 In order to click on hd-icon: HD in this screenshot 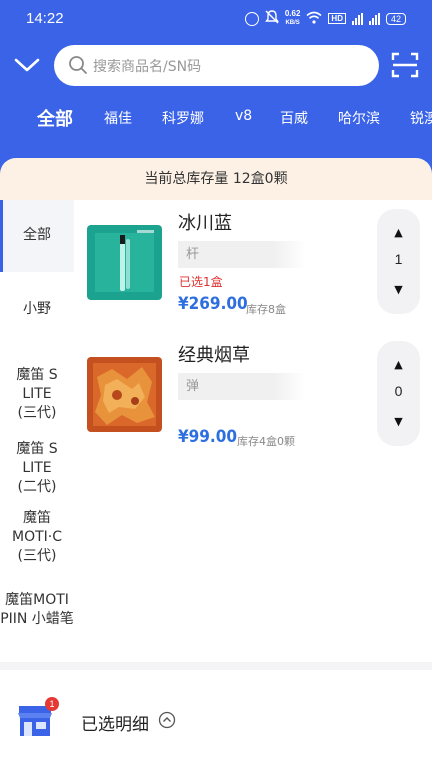, I will do `click(337, 18)`.